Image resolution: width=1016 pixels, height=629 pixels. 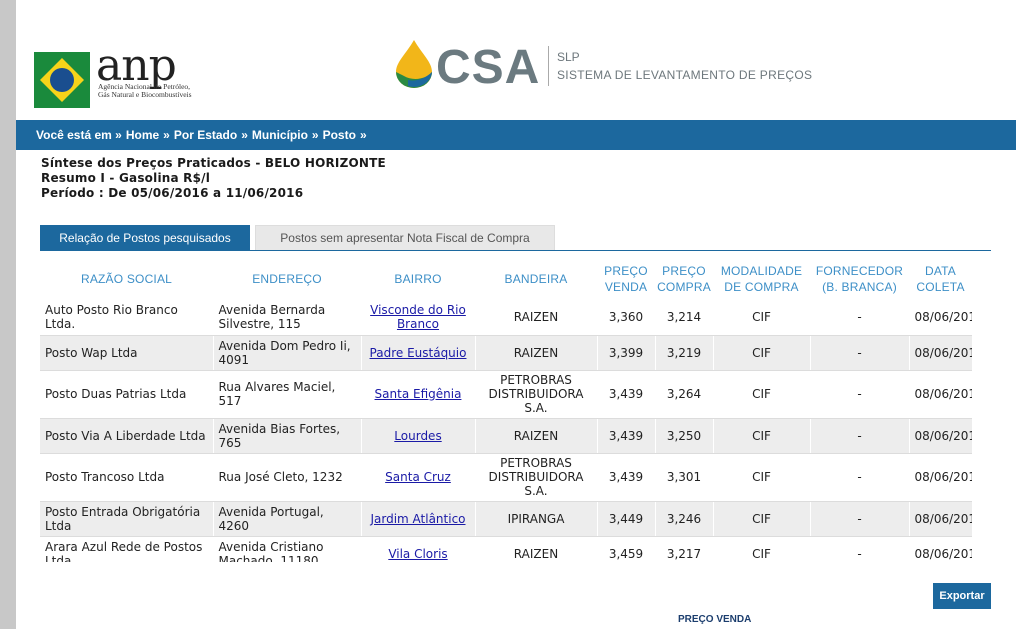 What do you see at coordinates (127, 318) in the screenshot?
I see `cell-razao-social: Auto Posto Rio Branco Ltda.` at bounding box center [127, 318].